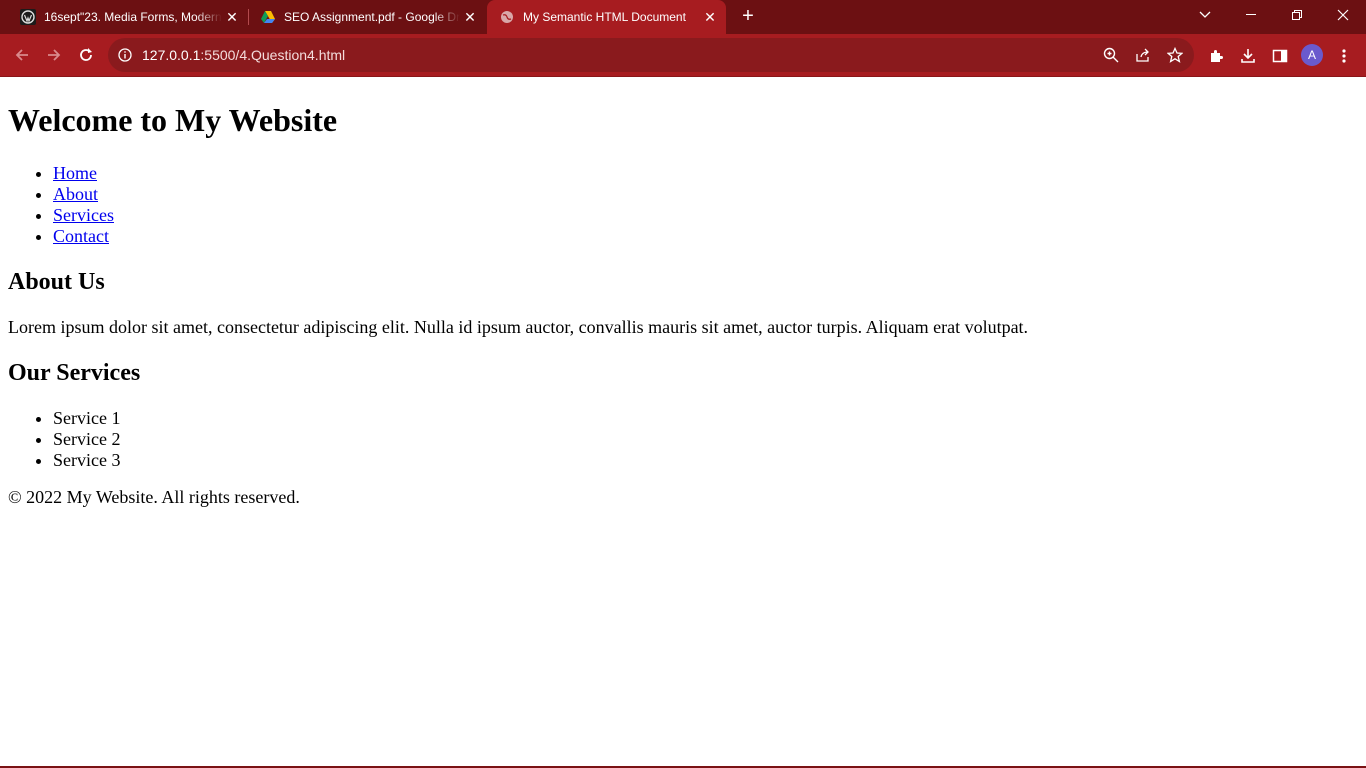 The height and width of the screenshot is (768, 1366). I want to click on kebab-menu-icon, so click(1344, 56).